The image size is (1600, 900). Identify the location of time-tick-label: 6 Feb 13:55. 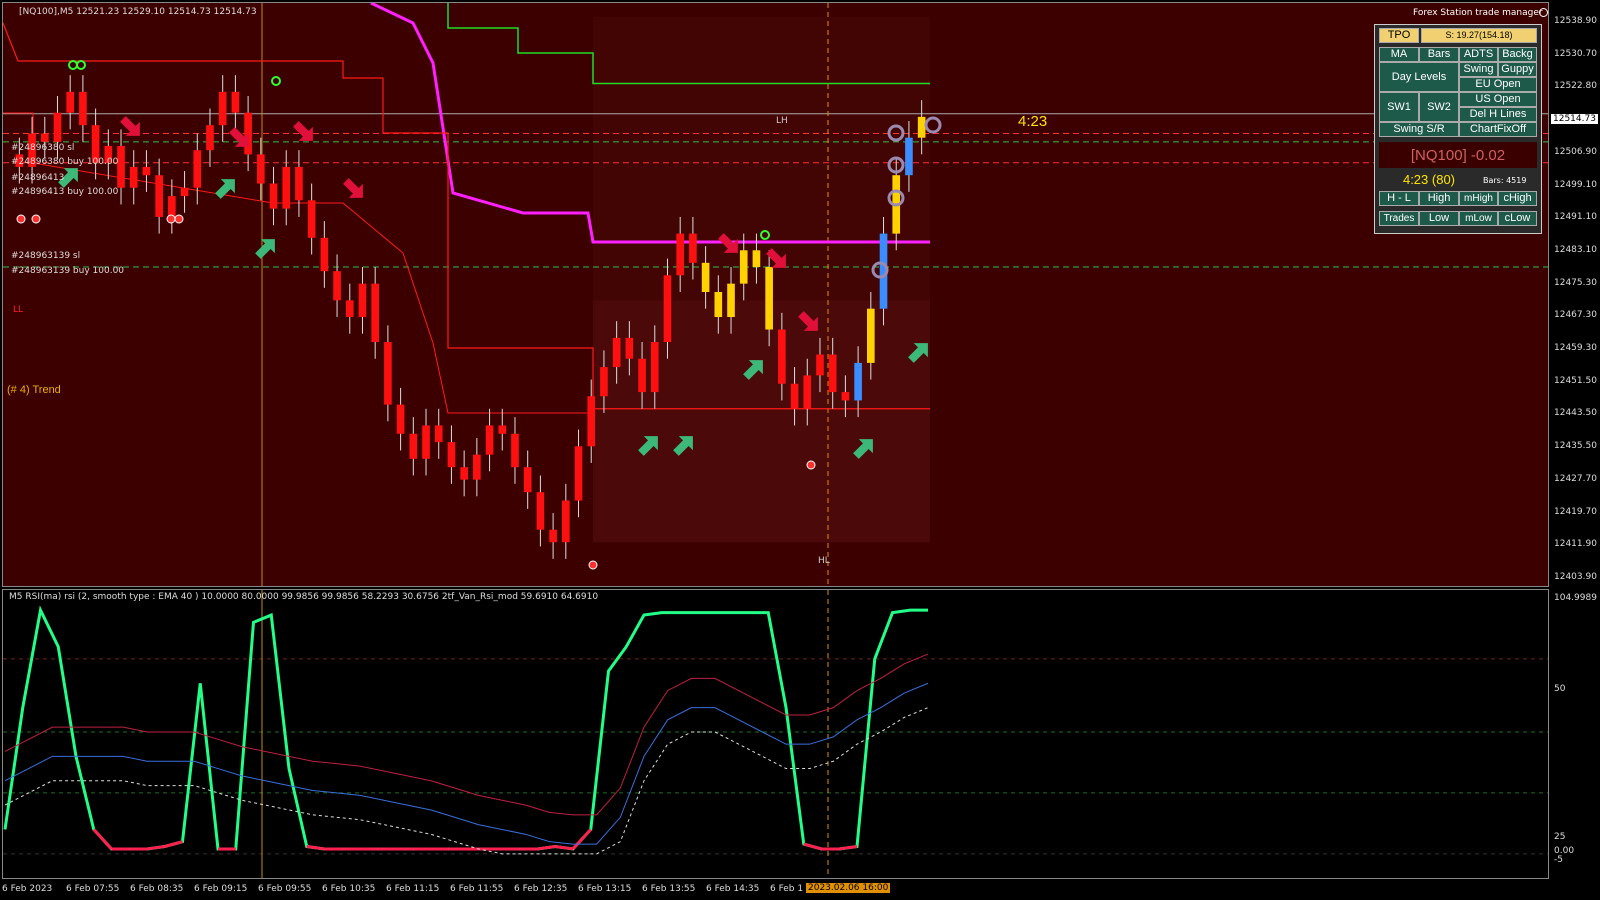
(669, 889).